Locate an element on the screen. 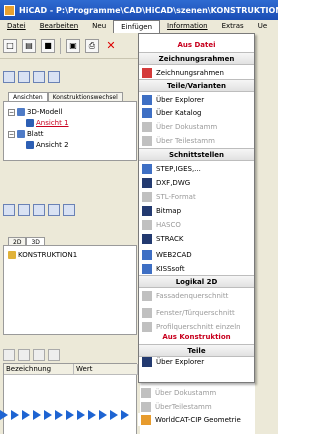 The image size is (320, 434). menu-item-zeichnungsrahmen: Zeichnungsrahmen is located at coordinates (196, 72).